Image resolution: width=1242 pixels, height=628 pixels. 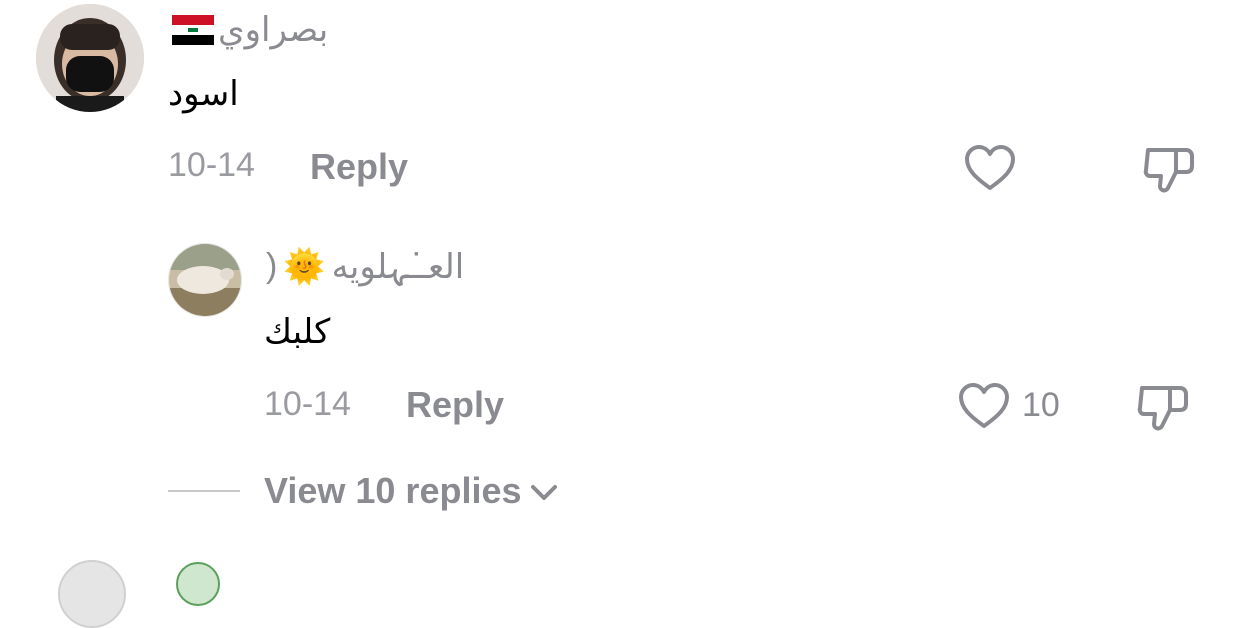 I want to click on username-text: بصراوي, so click(x=273, y=30).